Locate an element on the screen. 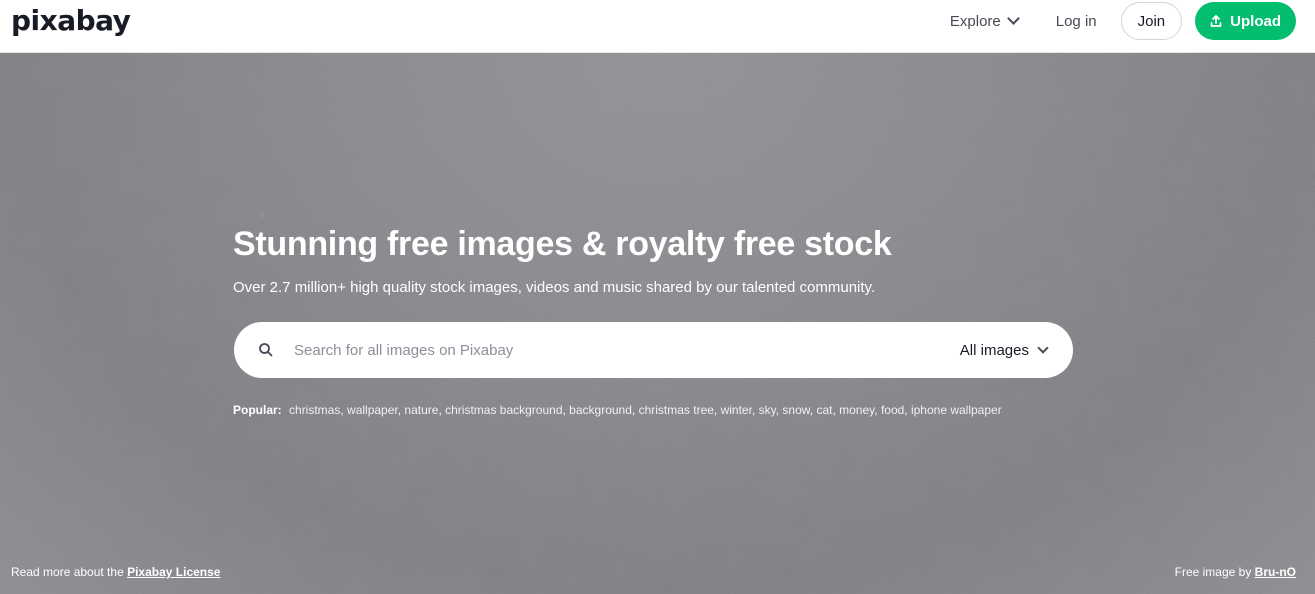  explore-label: Explore is located at coordinates (975, 21).